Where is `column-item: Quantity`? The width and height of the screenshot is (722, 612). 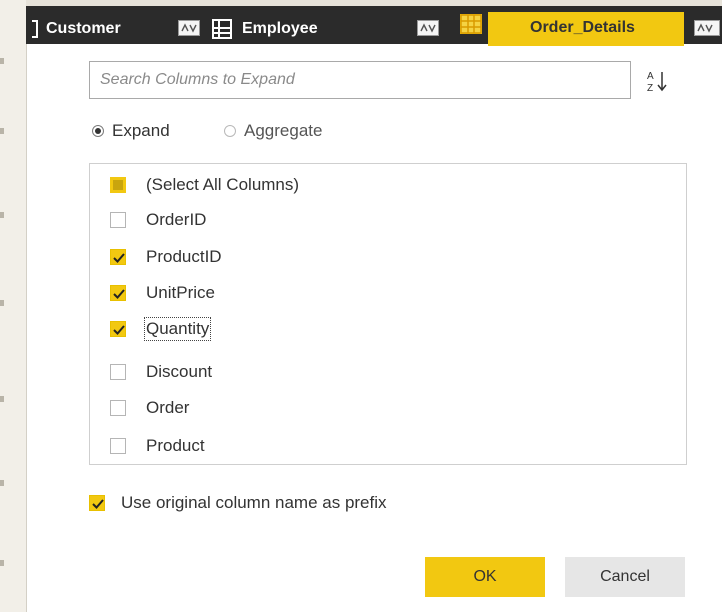 column-item: Quantity is located at coordinates (161, 329).